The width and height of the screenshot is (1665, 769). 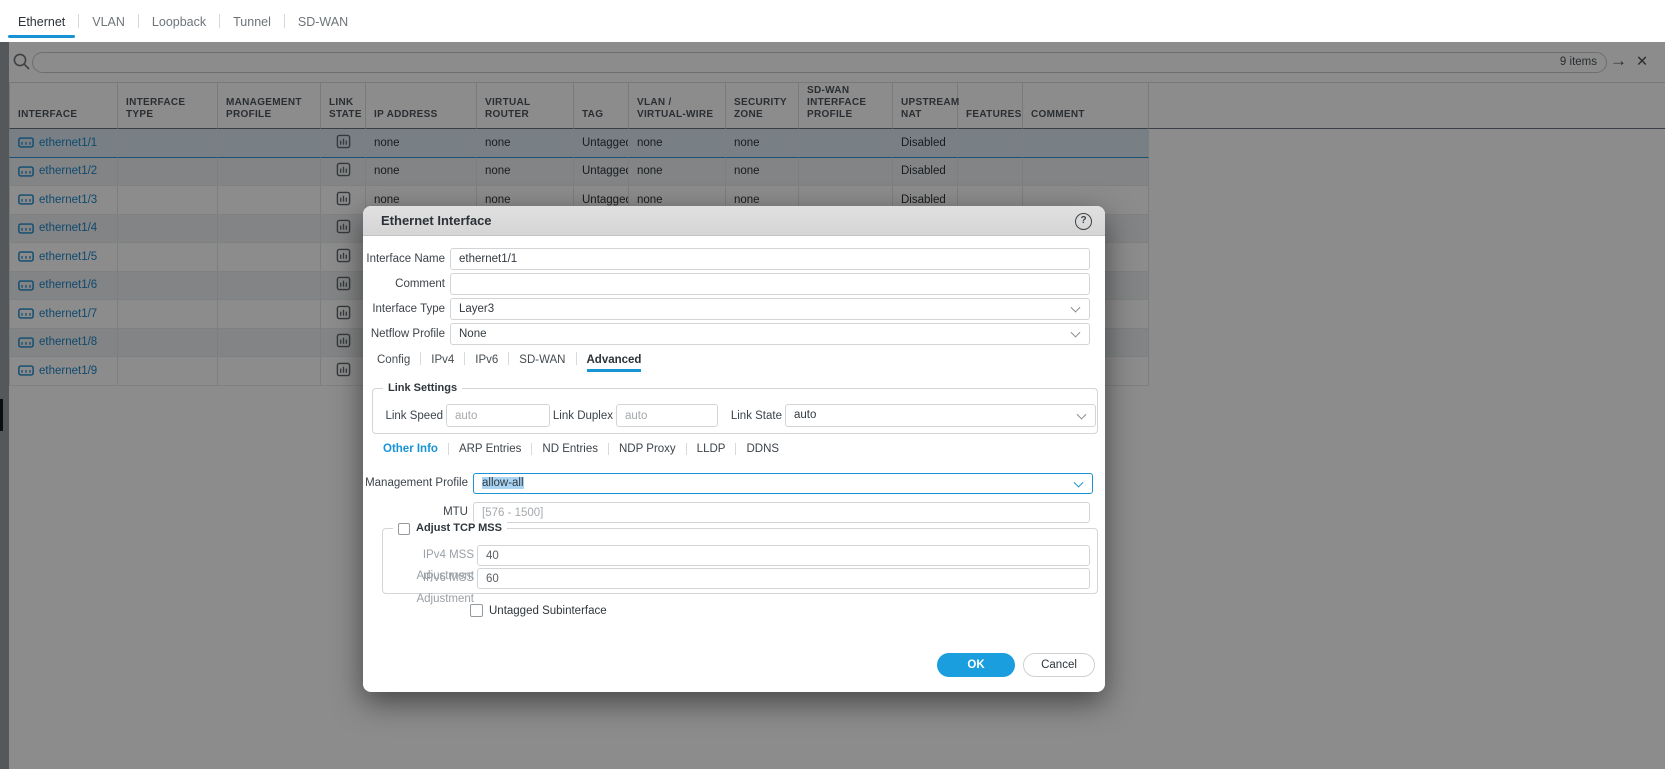 What do you see at coordinates (410, 449) in the screenshot?
I see `subtab-other-info: Other Info` at bounding box center [410, 449].